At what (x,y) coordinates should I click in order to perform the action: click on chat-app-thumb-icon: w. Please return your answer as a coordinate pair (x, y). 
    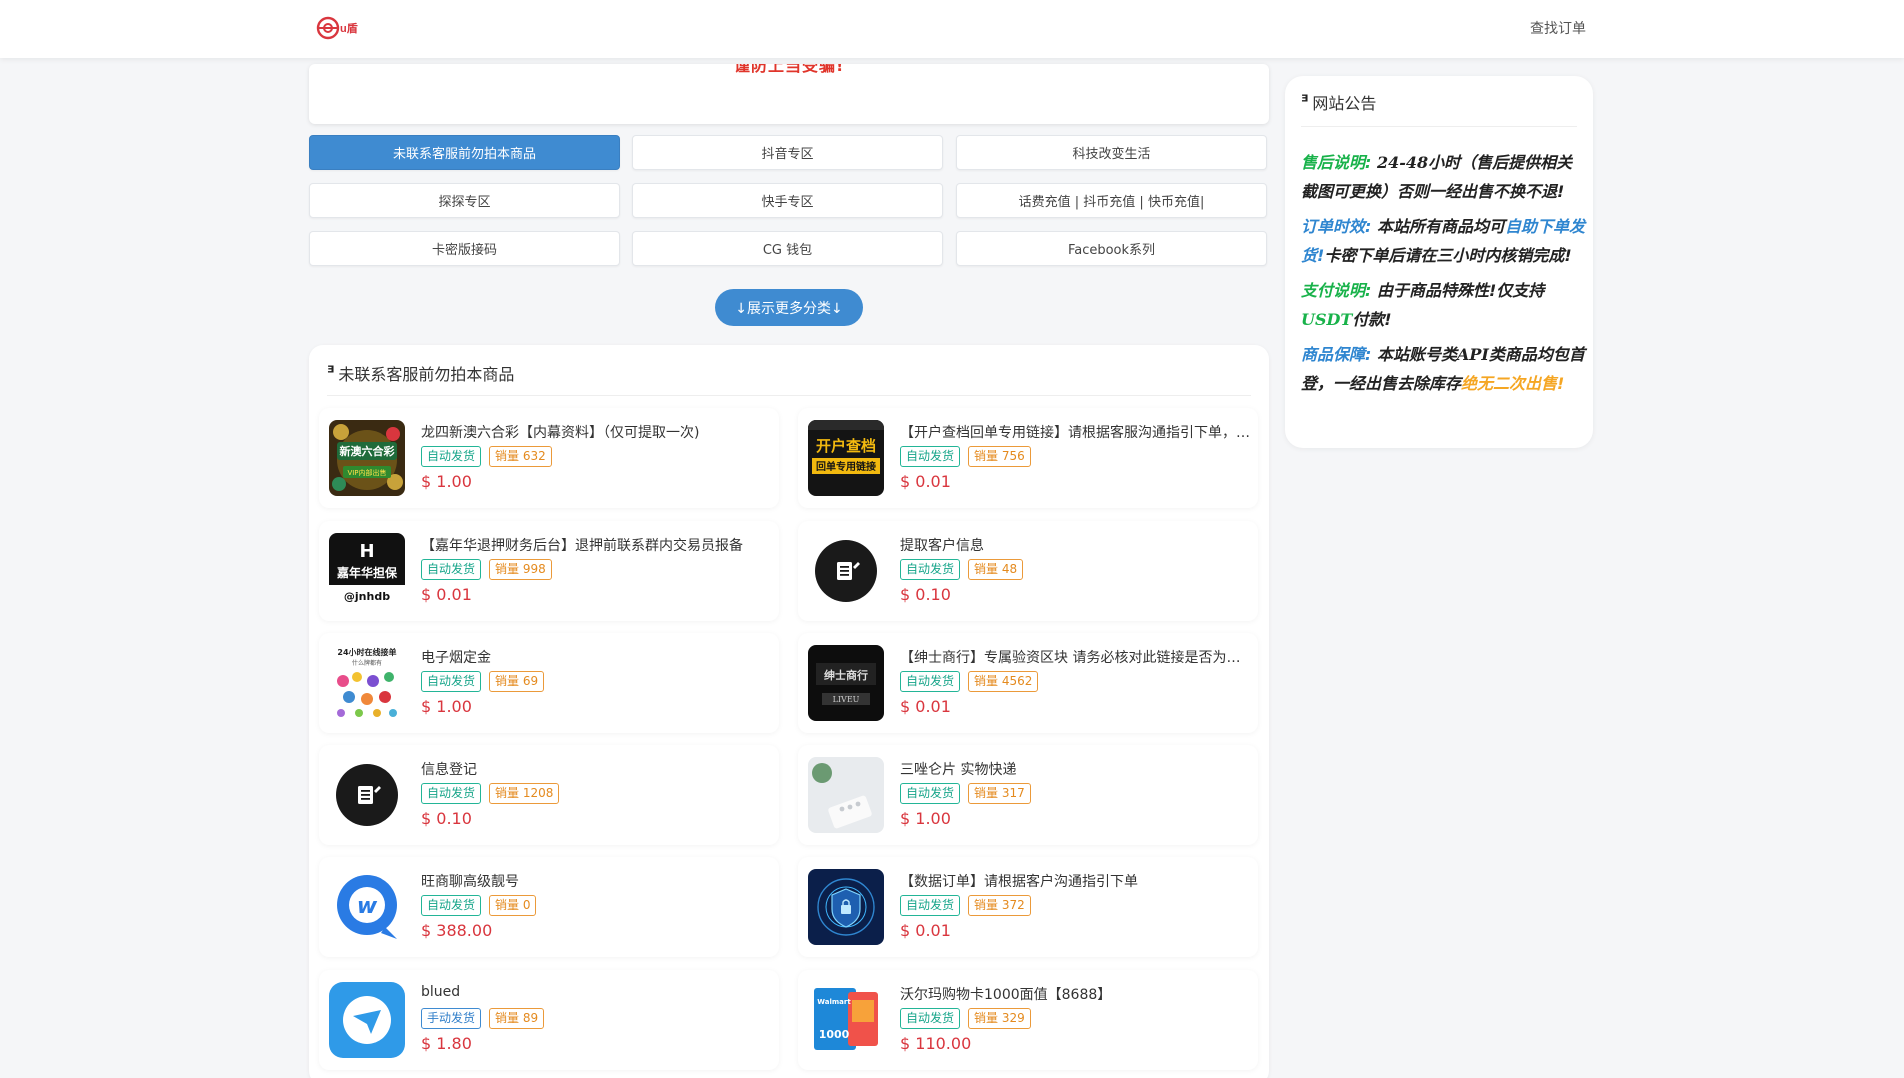
    Looking at the image, I should click on (367, 907).